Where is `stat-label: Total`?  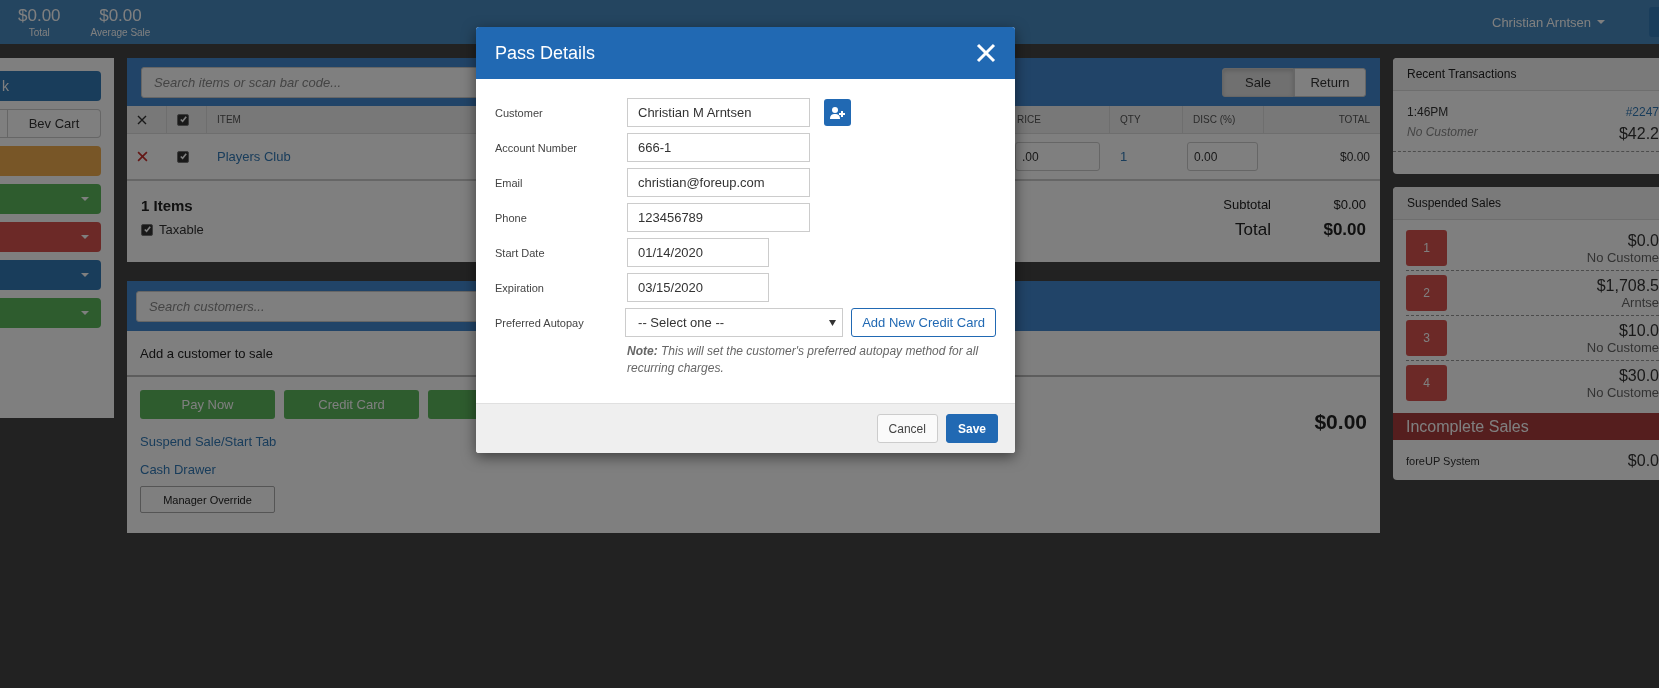
stat-label: Total is located at coordinates (39, 32).